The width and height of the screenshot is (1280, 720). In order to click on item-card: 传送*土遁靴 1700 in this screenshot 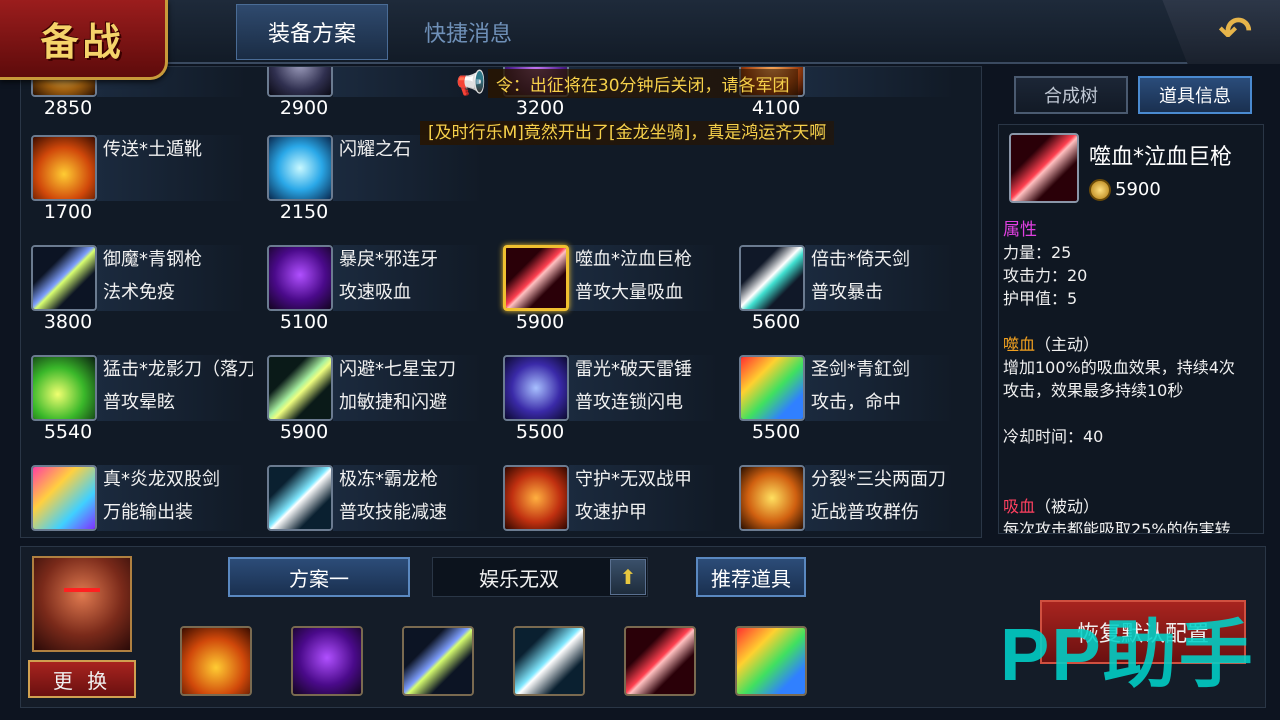, I will do `click(139, 190)`.